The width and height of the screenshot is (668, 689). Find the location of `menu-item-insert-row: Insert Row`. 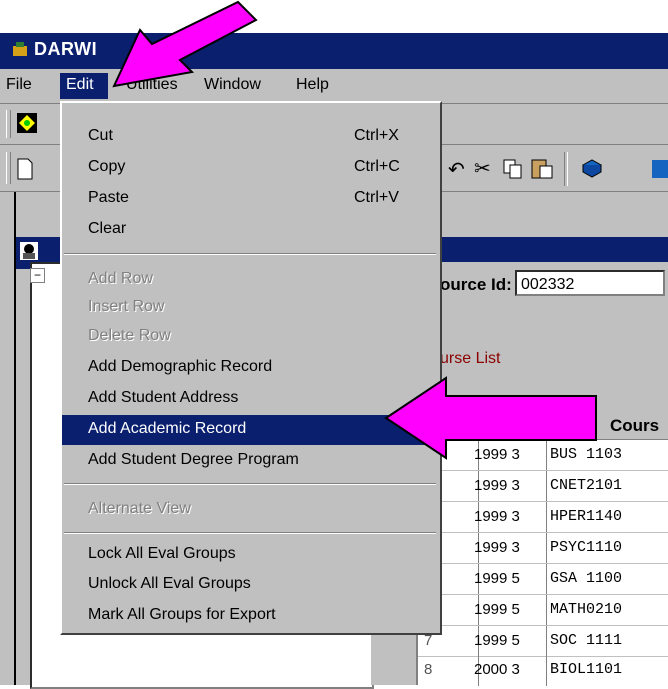

menu-item-insert-row: Insert Row is located at coordinates (126, 306).